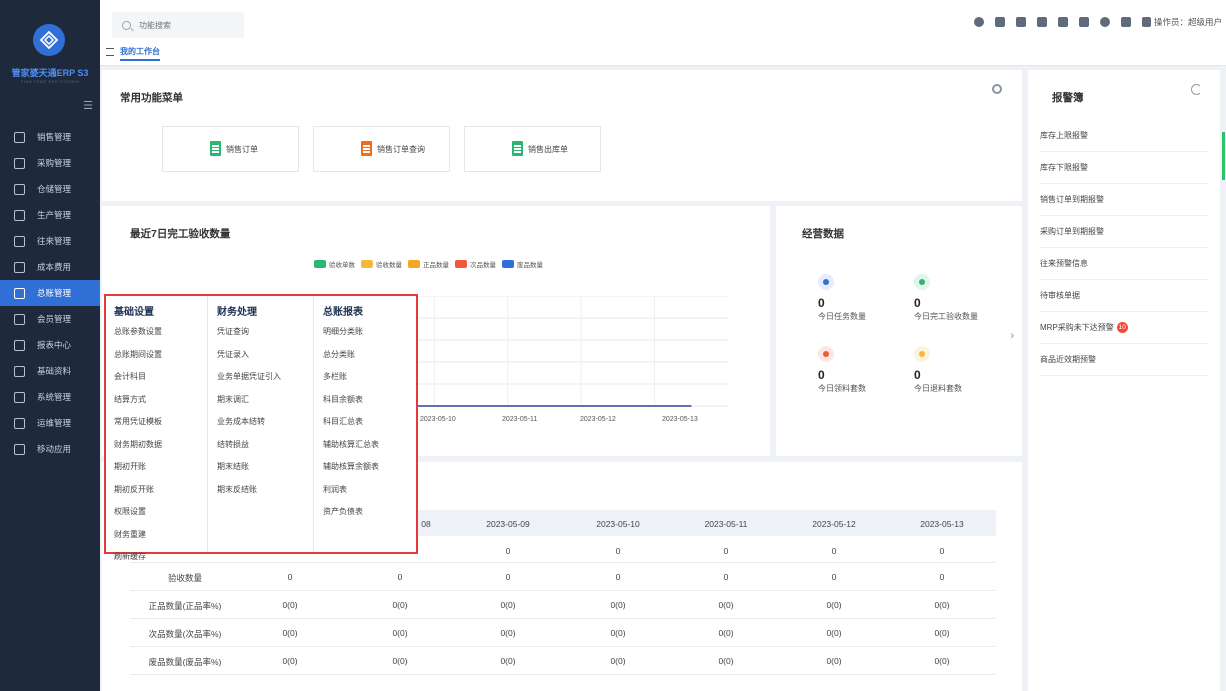 The height and width of the screenshot is (691, 1226). I want to click on refresh-icon, so click(1196, 89).